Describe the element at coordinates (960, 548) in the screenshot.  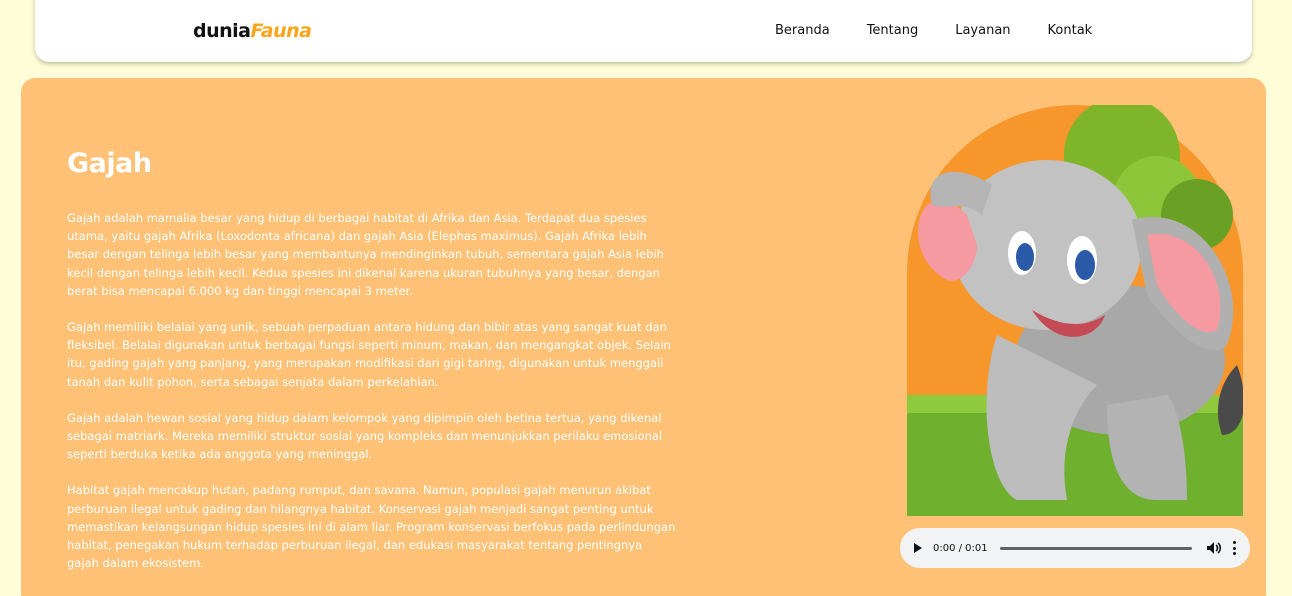
I see `audio-time: 0:00 / 0:01` at that location.